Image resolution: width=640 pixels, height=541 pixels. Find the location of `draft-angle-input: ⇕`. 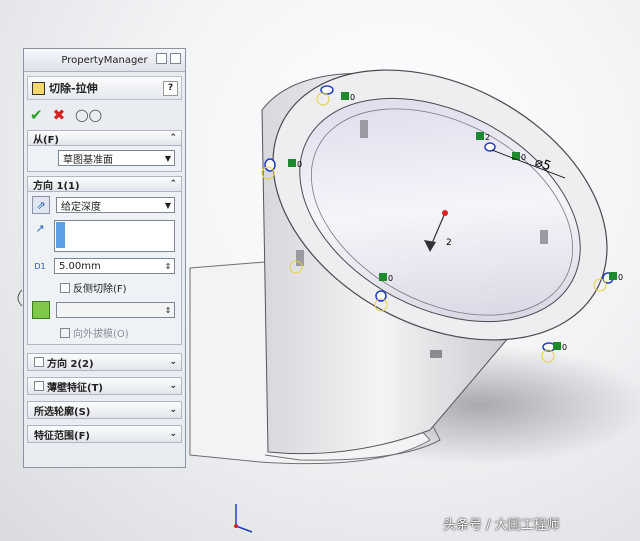

draft-angle-input: ⇕ is located at coordinates (115, 310).